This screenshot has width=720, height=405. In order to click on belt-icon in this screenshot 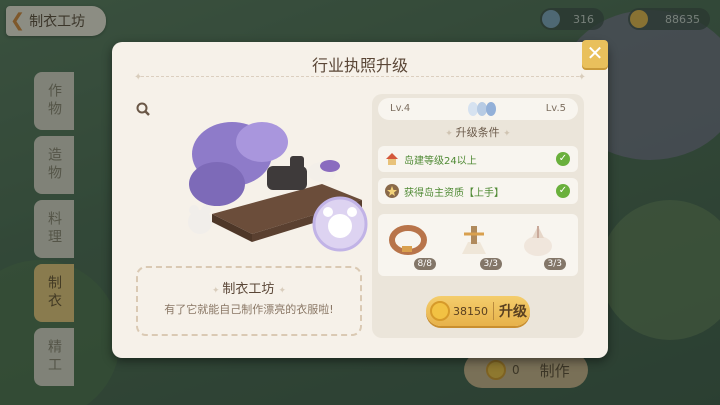, I will do `click(408, 240)`.